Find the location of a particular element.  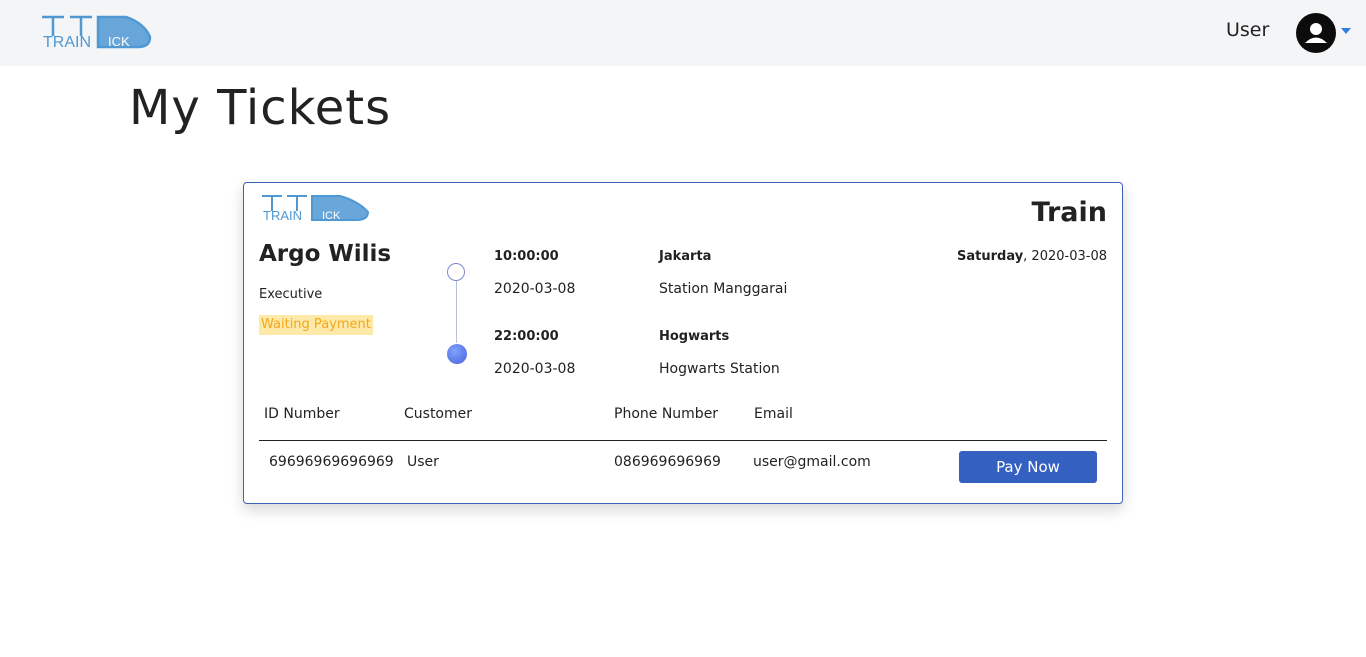

transport-type: Train is located at coordinates (1069, 212).